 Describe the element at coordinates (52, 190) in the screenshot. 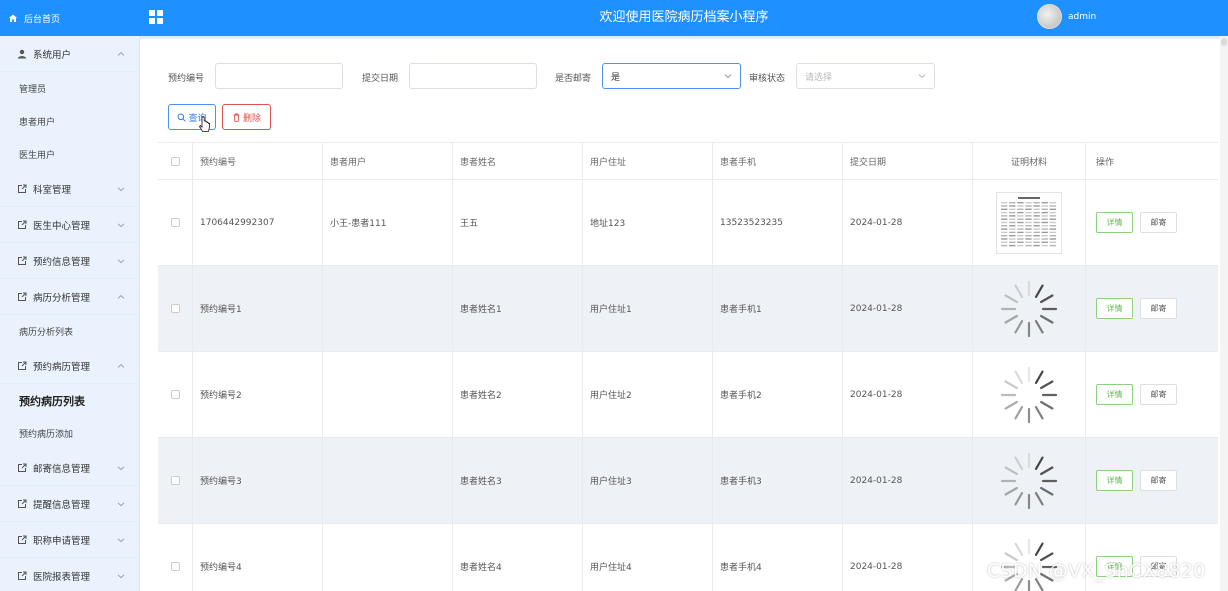

I see `sidebar-item-label: 科室管理` at that location.